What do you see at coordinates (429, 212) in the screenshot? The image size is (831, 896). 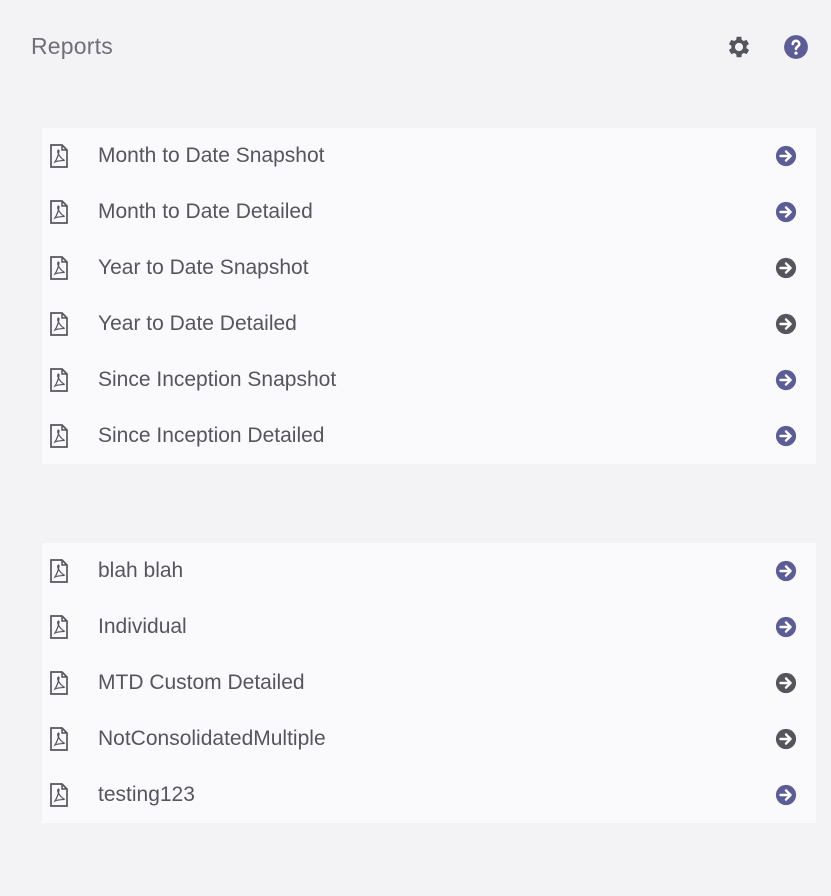 I see `report-row: Month to Date Detailed` at bounding box center [429, 212].